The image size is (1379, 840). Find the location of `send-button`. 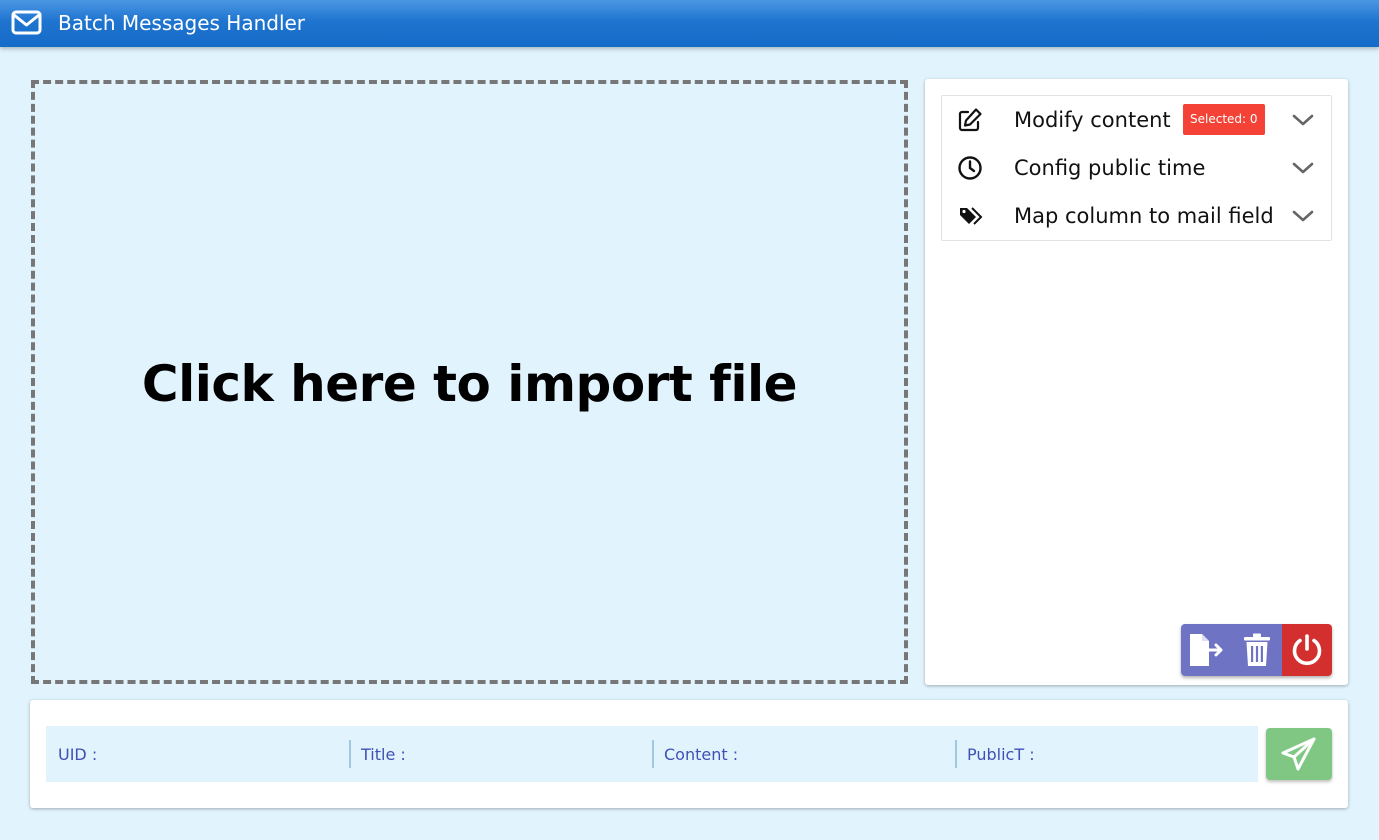

send-button is located at coordinates (1299, 754).